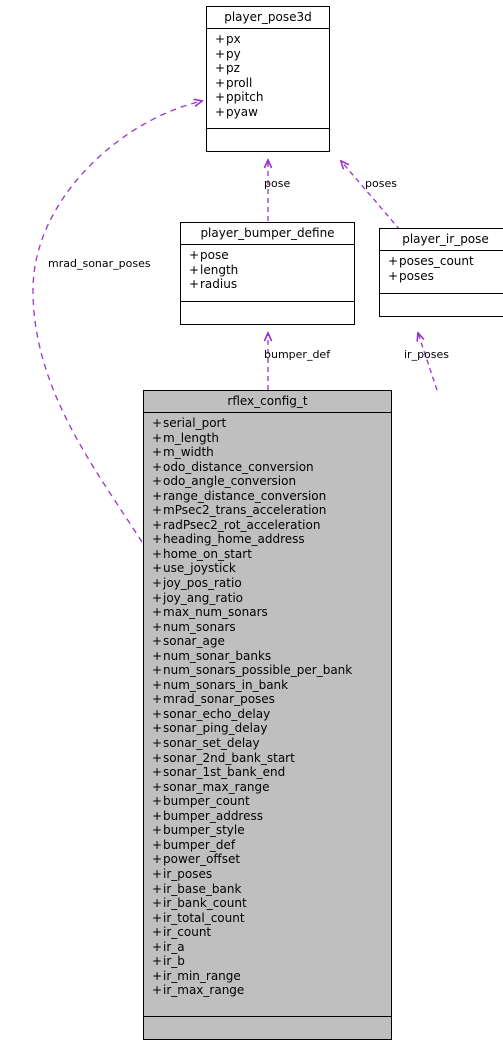  What do you see at coordinates (271, 83) in the screenshot?
I see `attribute-row: +proll` at bounding box center [271, 83].